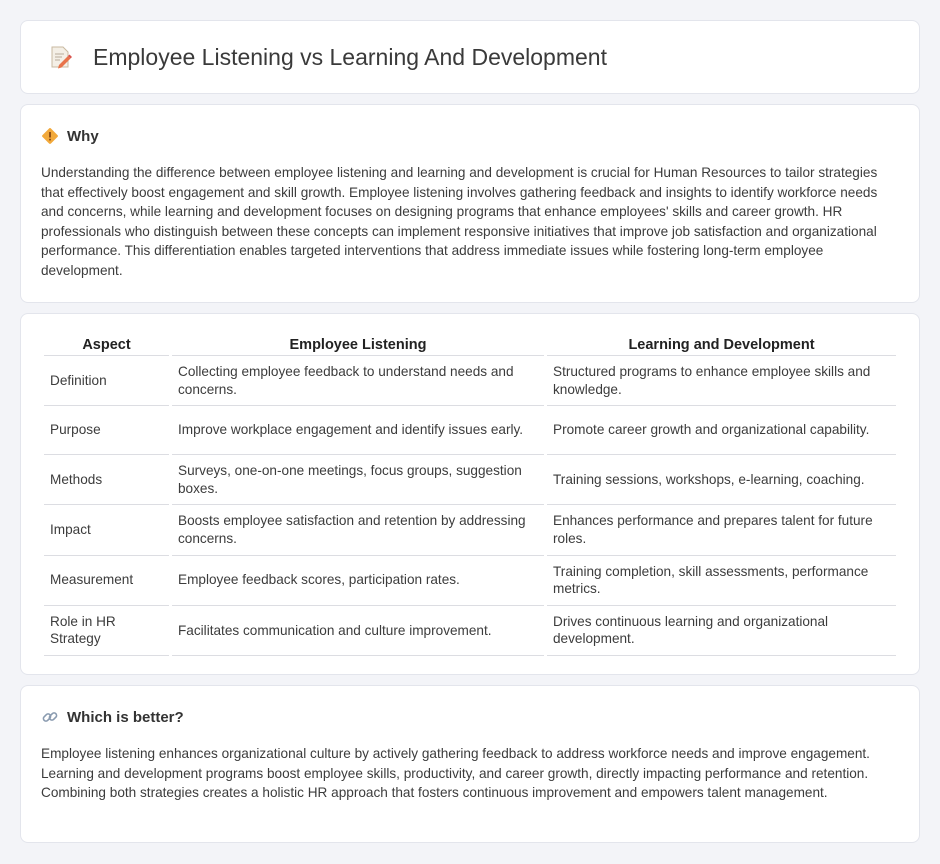 The height and width of the screenshot is (864, 940). I want to click on header-employee-listening: Employee Listening, so click(358, 345).